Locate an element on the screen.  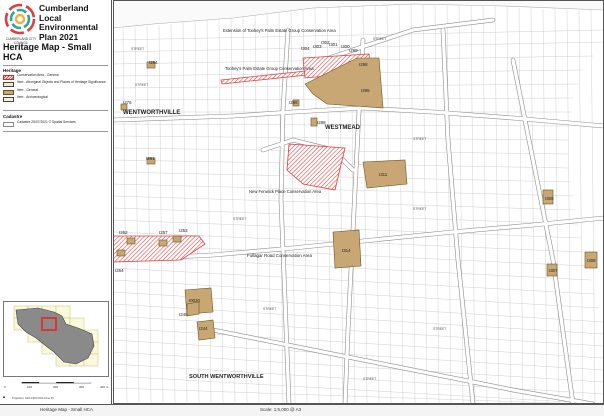
item-label: I276 is located at coordinates (127, 102).